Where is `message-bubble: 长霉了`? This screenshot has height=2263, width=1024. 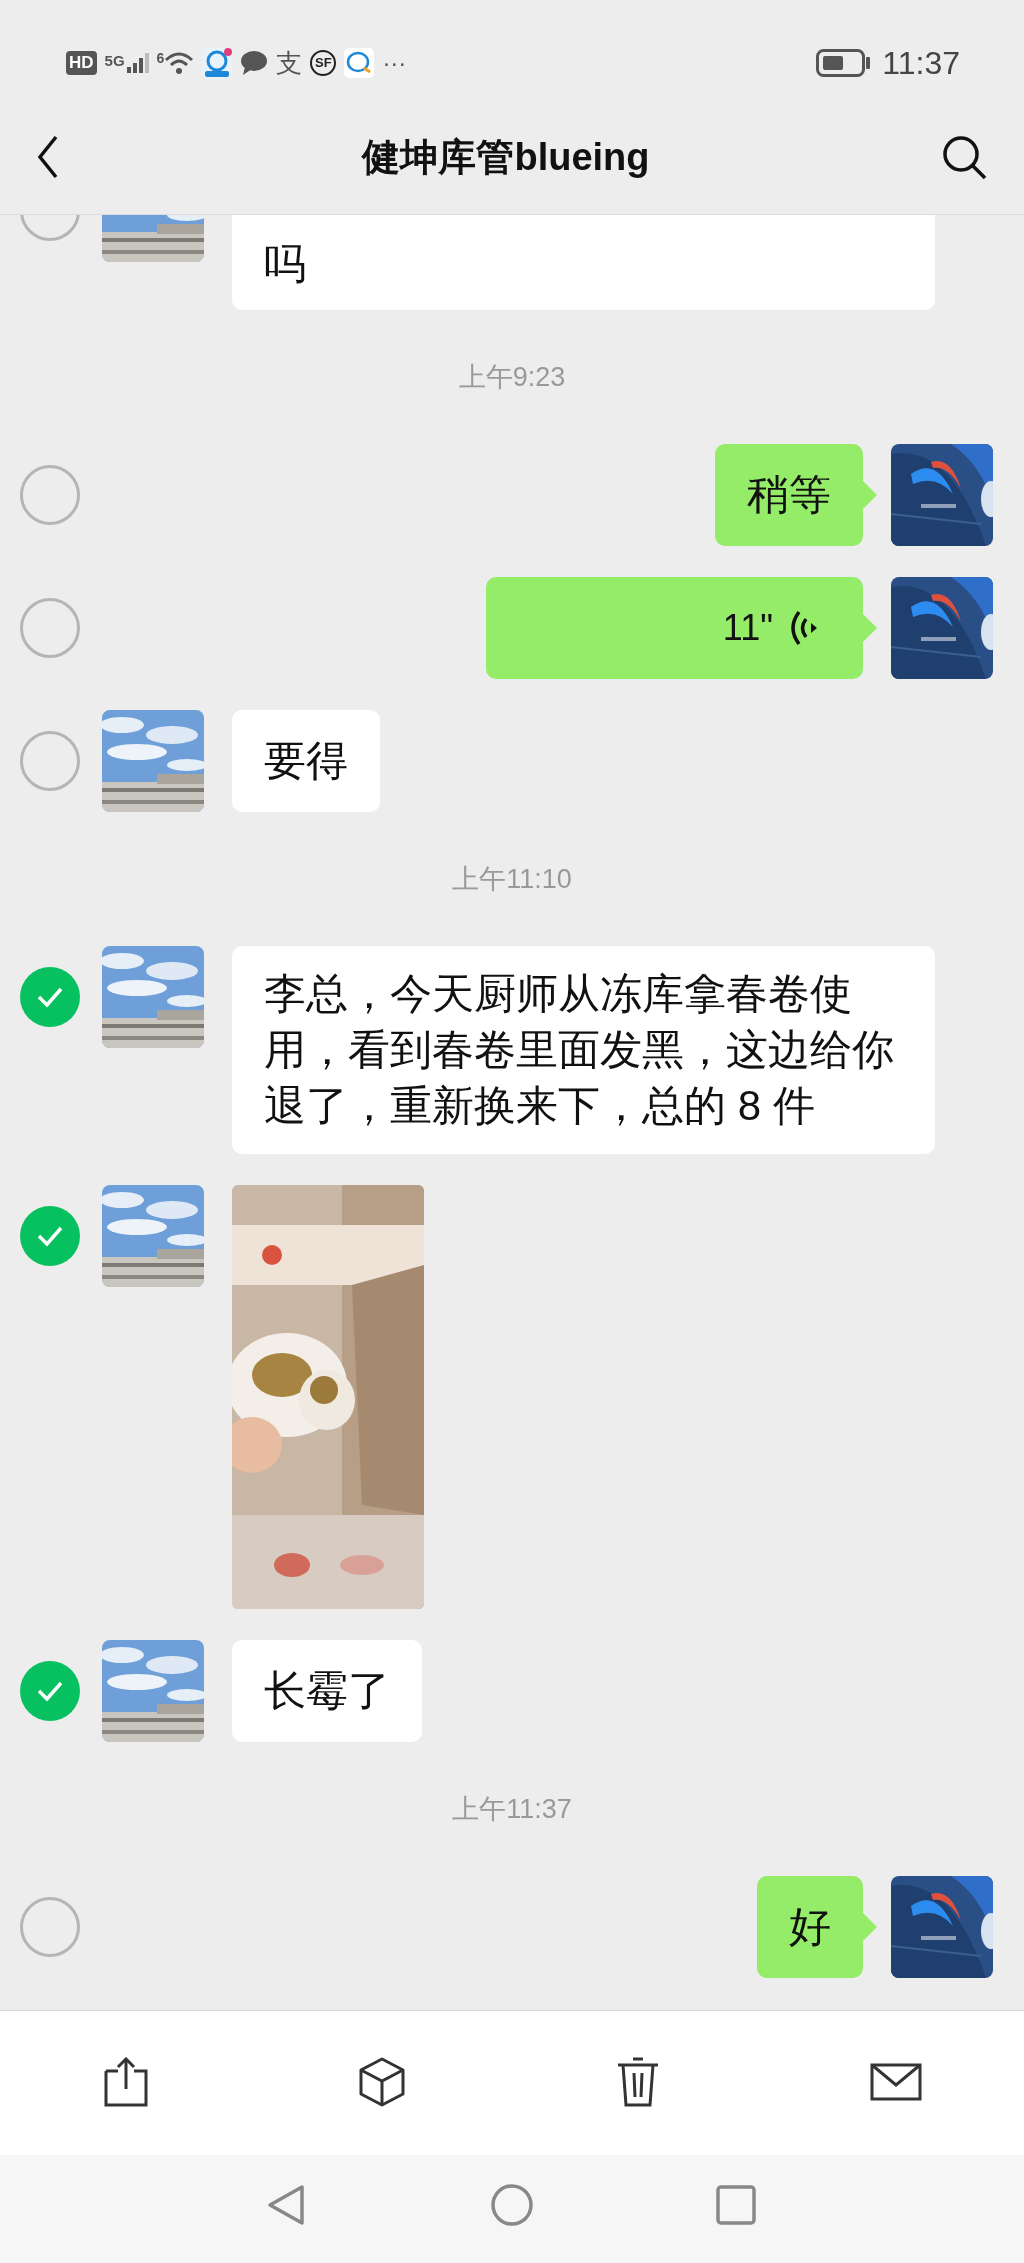
message-bubble: 长霉了 is located at coordinates (327, 1691).